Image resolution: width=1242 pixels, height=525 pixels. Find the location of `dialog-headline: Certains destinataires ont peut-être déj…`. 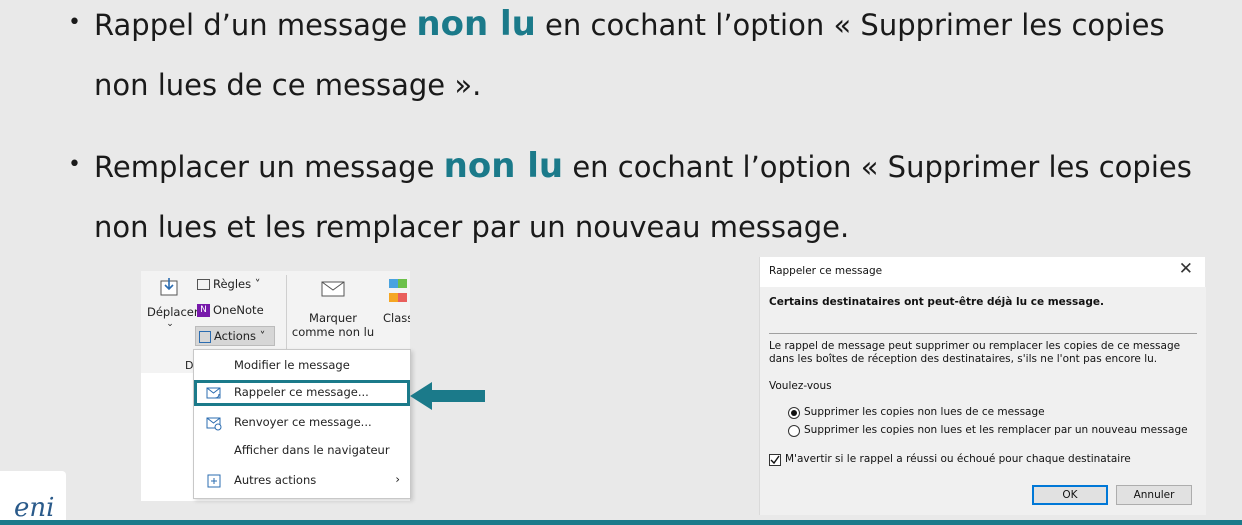

dialog-headline: Certains destinataires ont peut-être déj… is located at coordinates (936, 302).